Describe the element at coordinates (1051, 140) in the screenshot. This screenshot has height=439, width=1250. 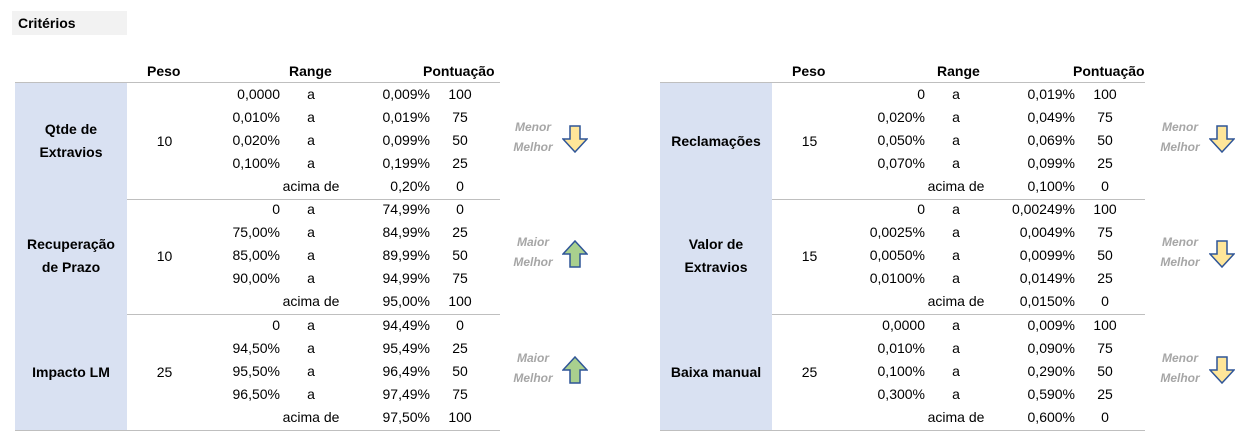
I see `range-high: 0,069%` at that location.